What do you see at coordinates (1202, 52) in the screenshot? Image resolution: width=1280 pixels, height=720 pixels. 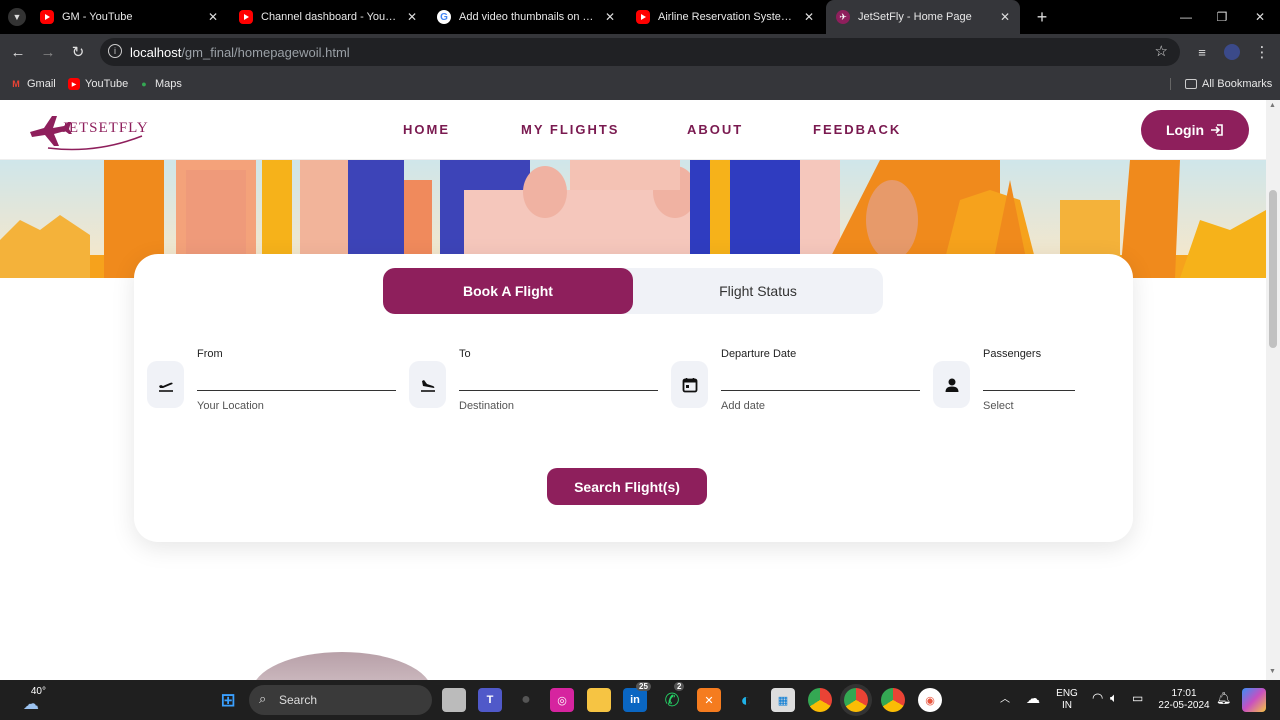 I see `media-control-button: ≡` at bounding box center [1202, 52].